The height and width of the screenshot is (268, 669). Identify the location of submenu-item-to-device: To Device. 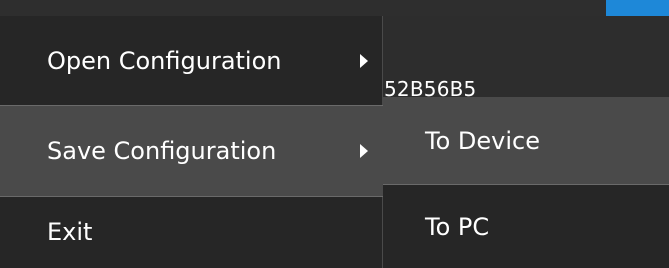
(526, 141).